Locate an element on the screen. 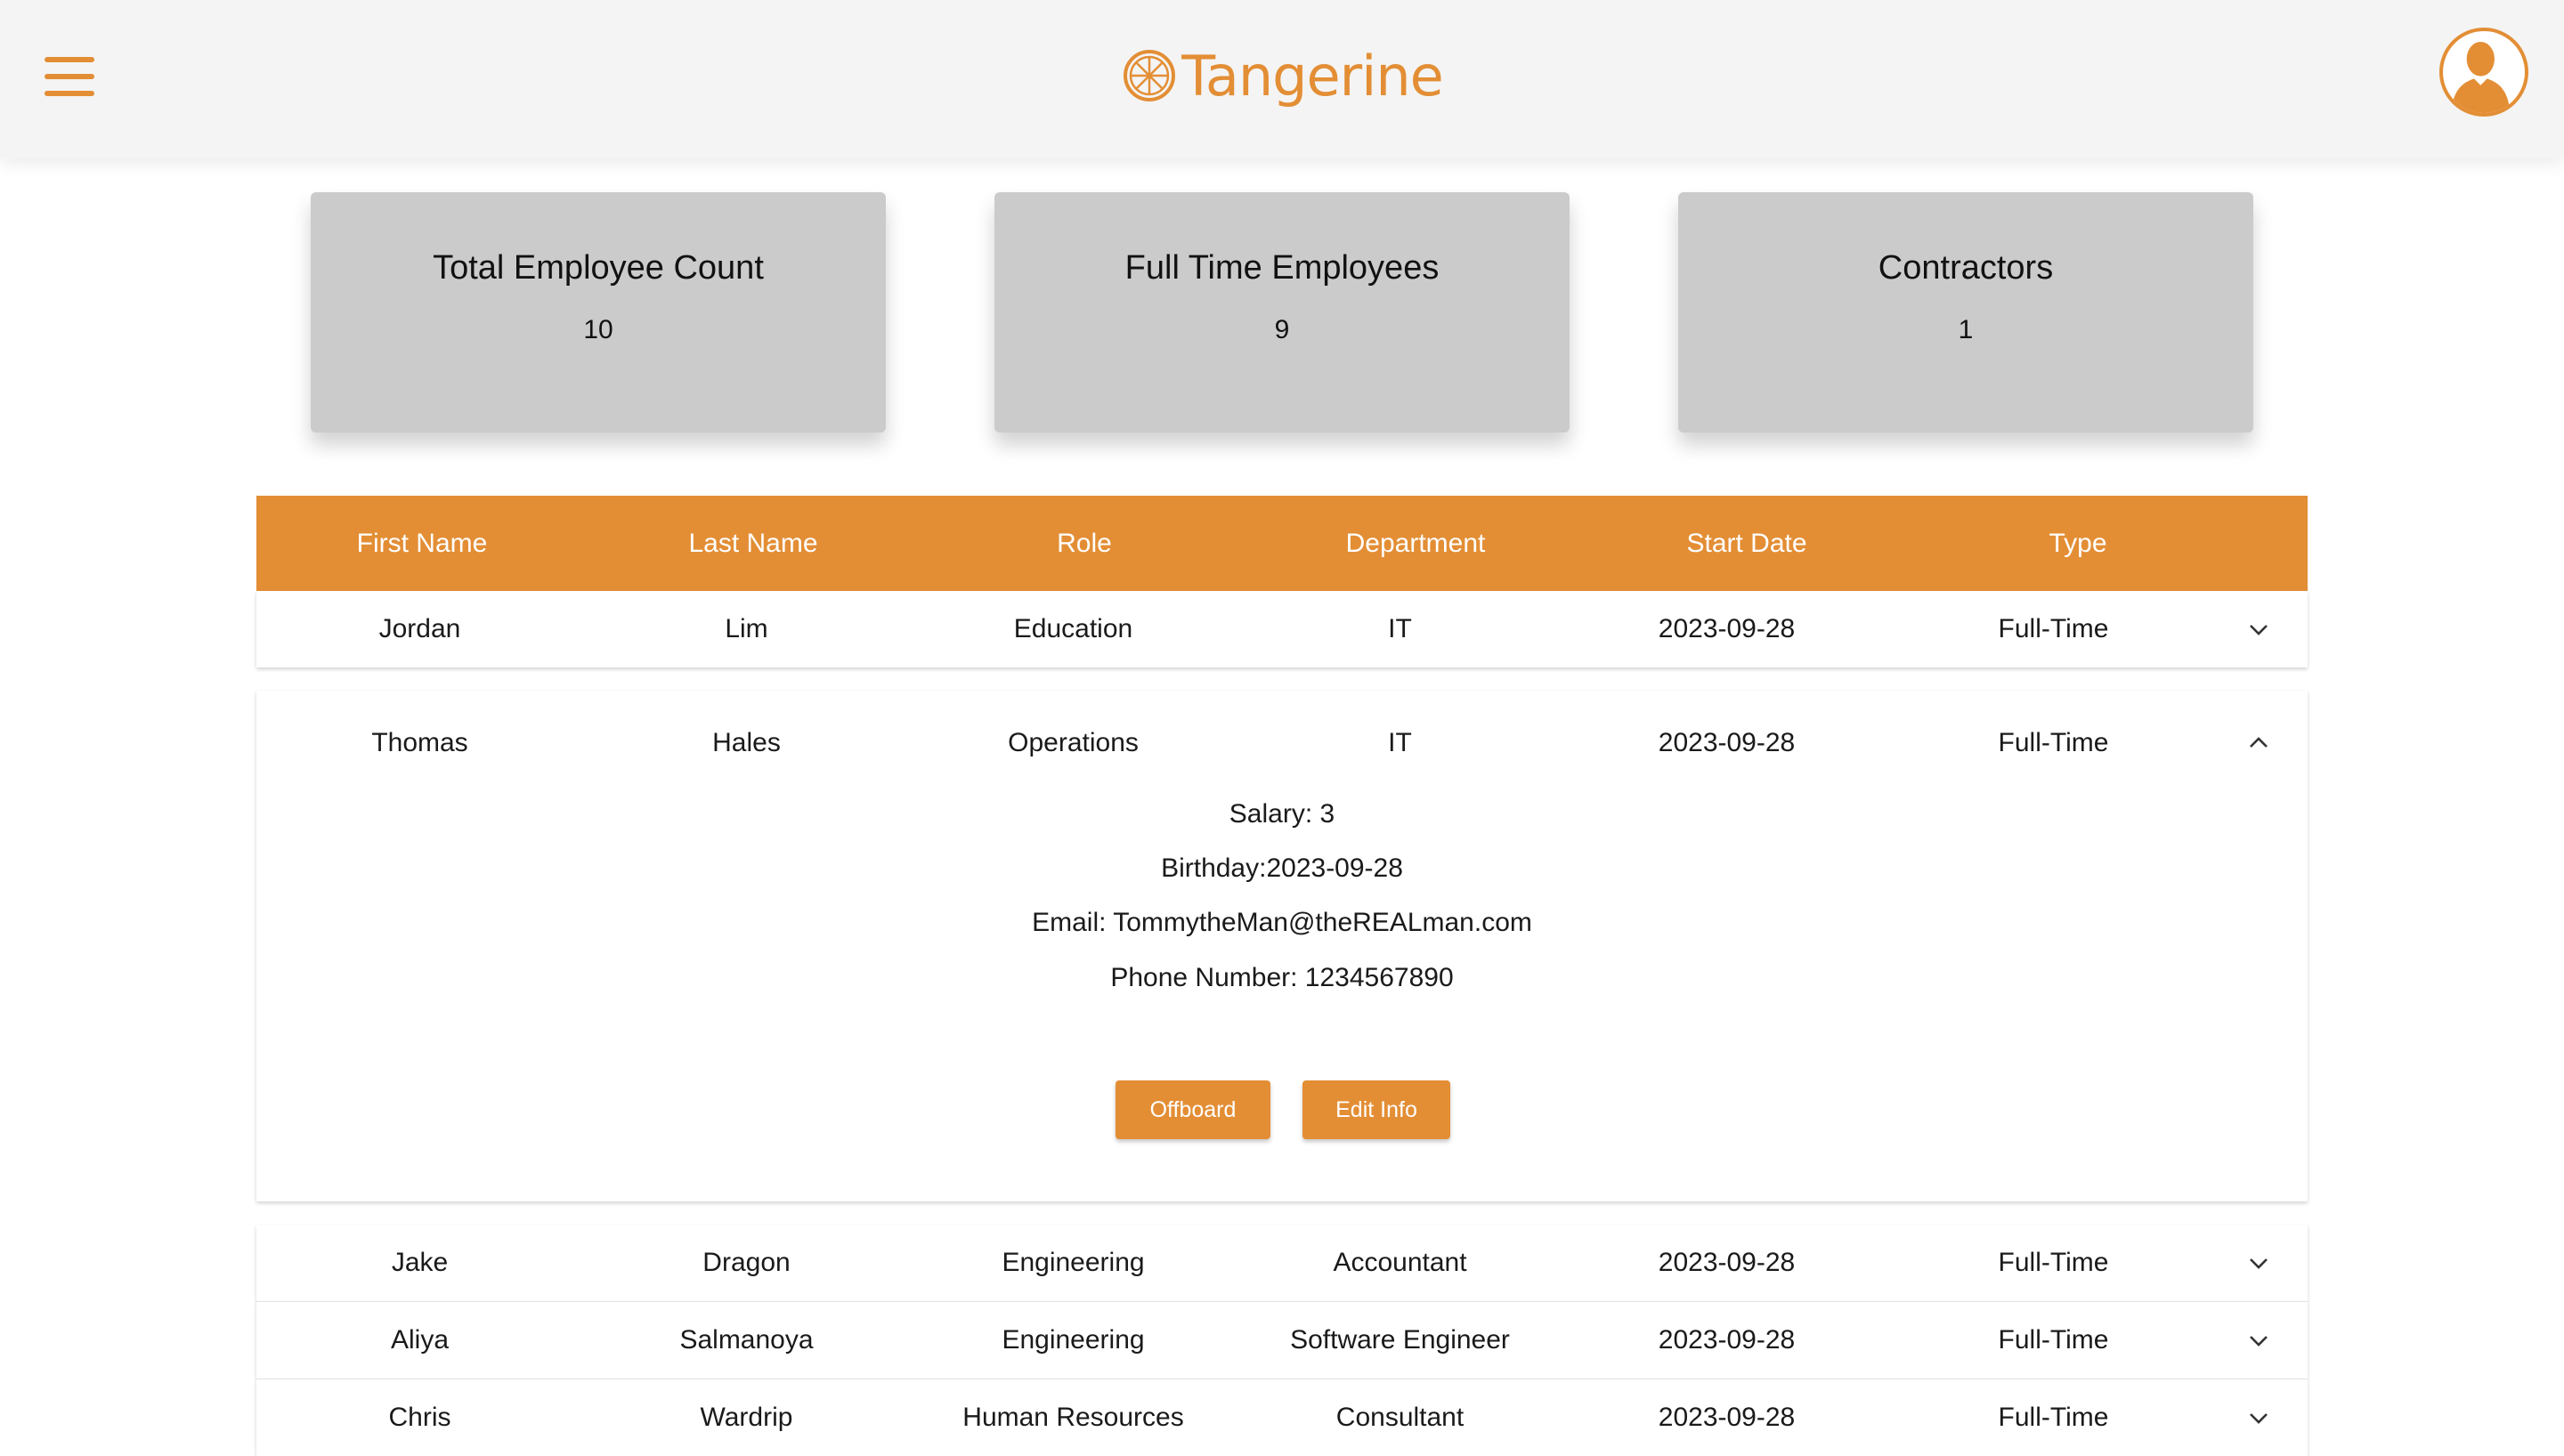 The image size is (2564, 1456). cell-last-name: Dragon is located at coordinates (746, 1262).